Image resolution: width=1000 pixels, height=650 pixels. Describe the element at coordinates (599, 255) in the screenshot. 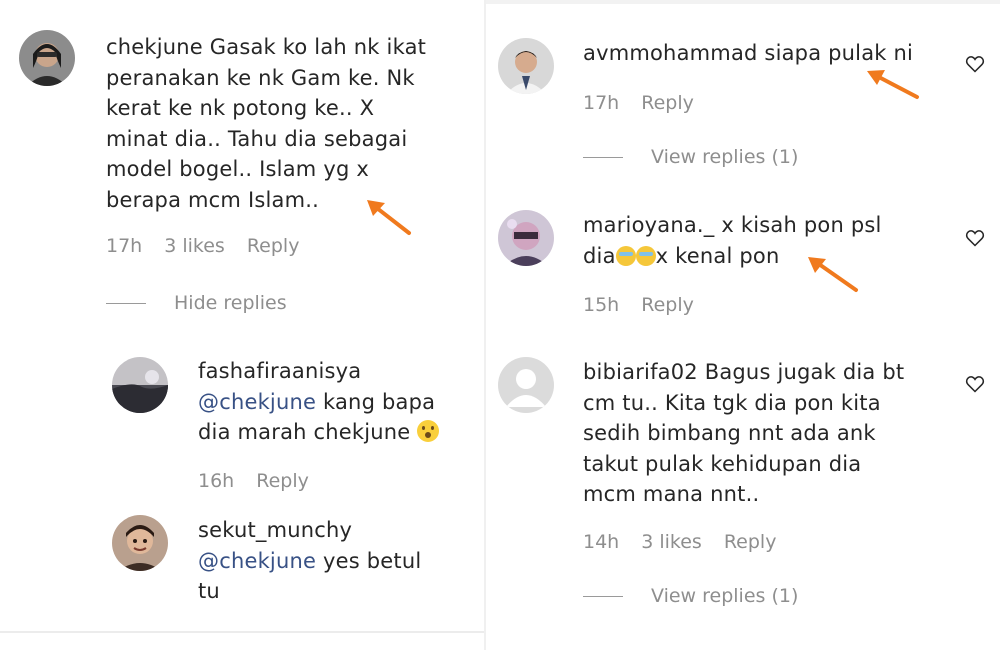

I see `comment-line-text: dia` at that location.